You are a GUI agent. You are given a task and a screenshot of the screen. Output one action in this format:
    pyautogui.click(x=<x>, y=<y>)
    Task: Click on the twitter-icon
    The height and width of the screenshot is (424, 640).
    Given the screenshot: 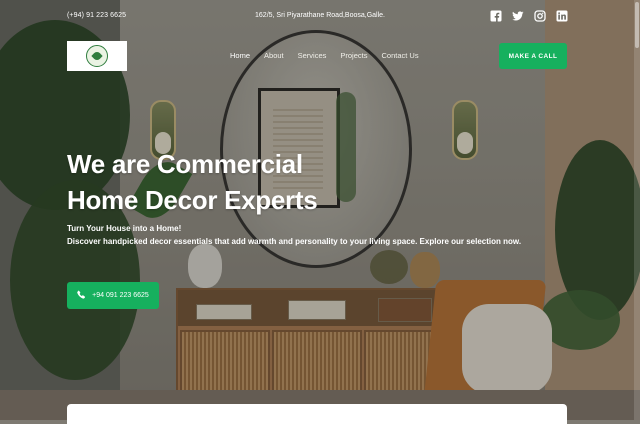 What is the action you would take?
    pyautogui.click(x=518, y=16)
    